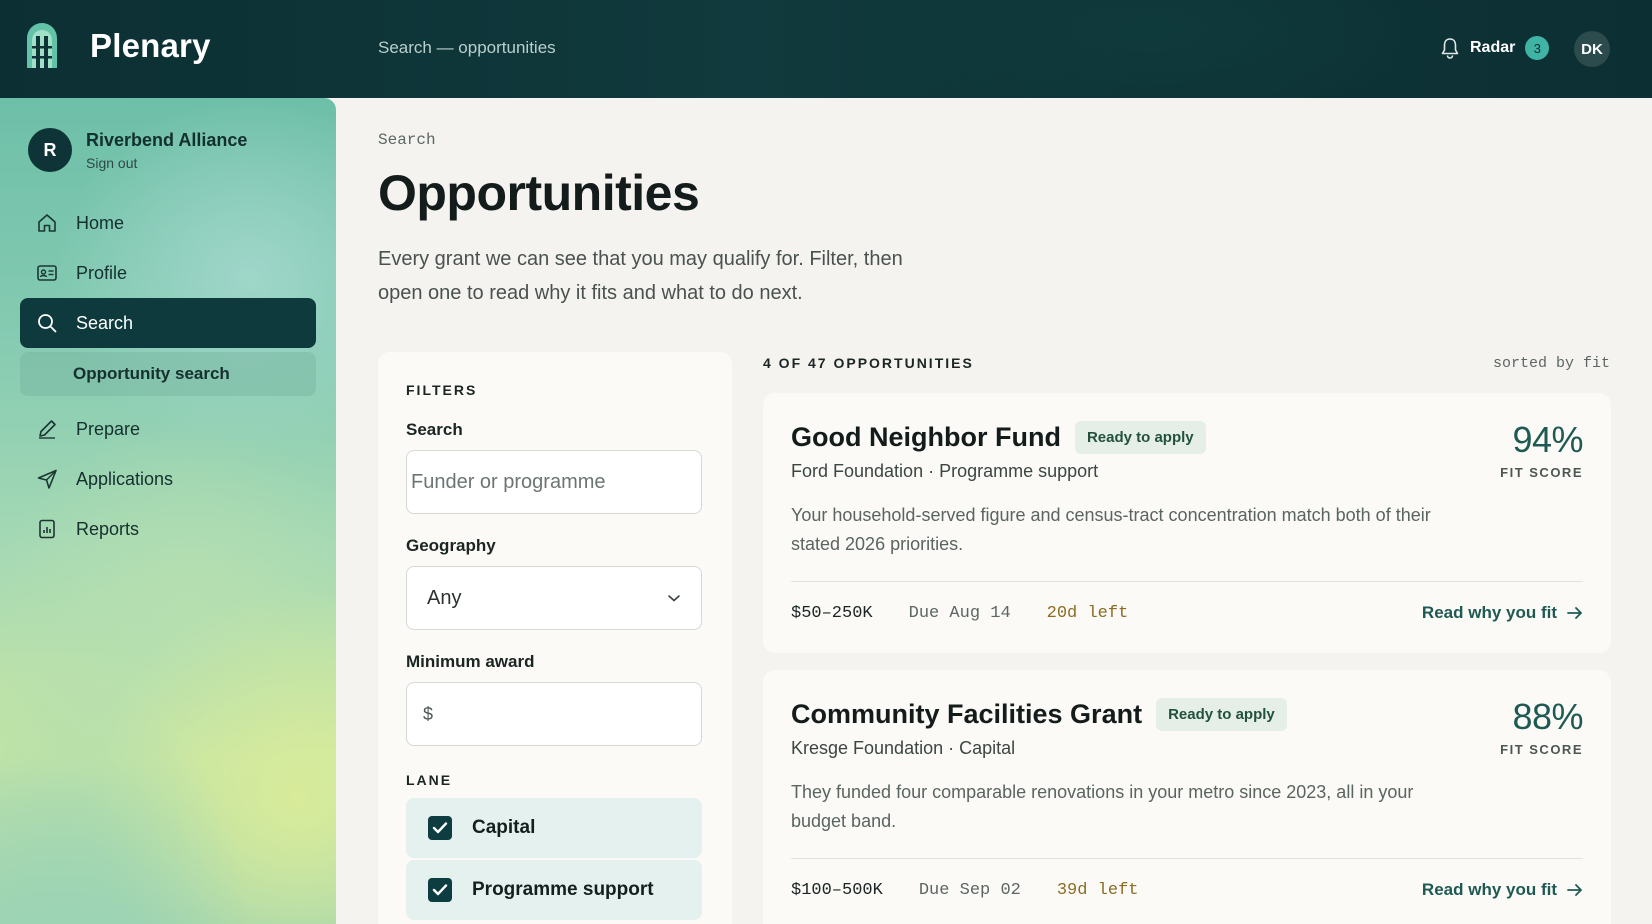 This screenshot has width=1652, height=924. Describe the element at coordinates (674, 598) in the screenshot. I see `chevron-down-icon` at that location.